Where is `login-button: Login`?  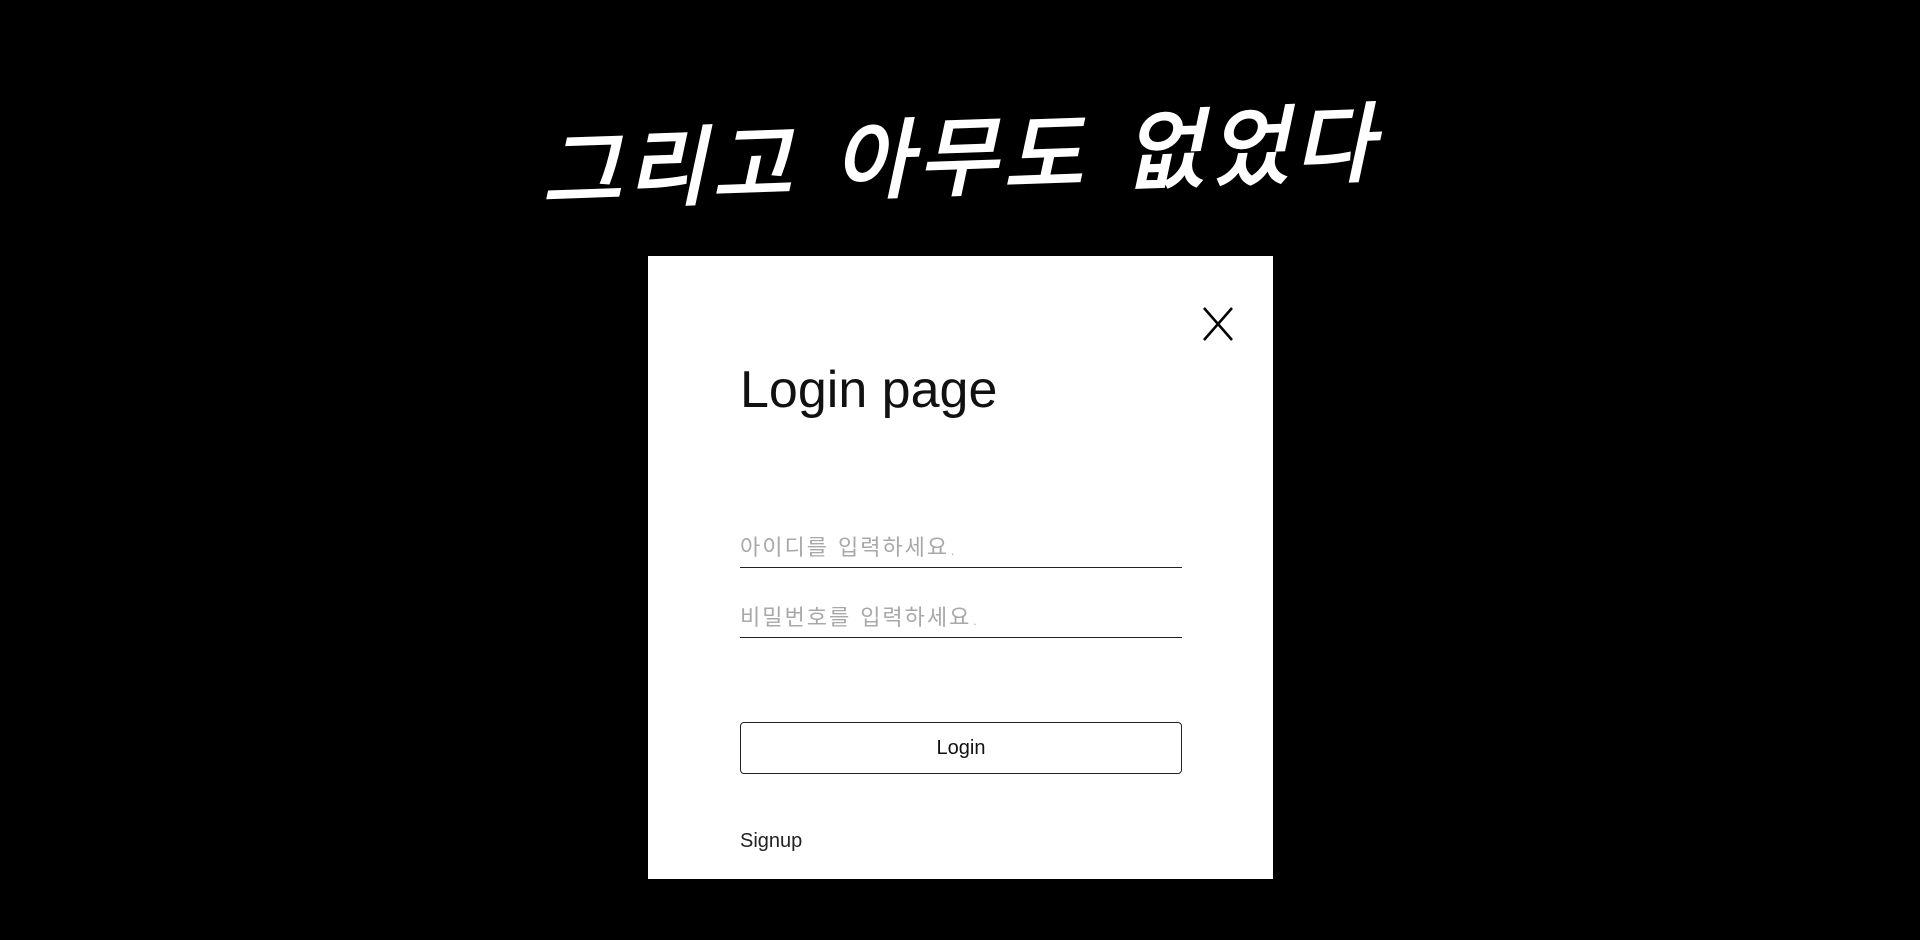 login-button: Login is located at coordinates (961, 748).